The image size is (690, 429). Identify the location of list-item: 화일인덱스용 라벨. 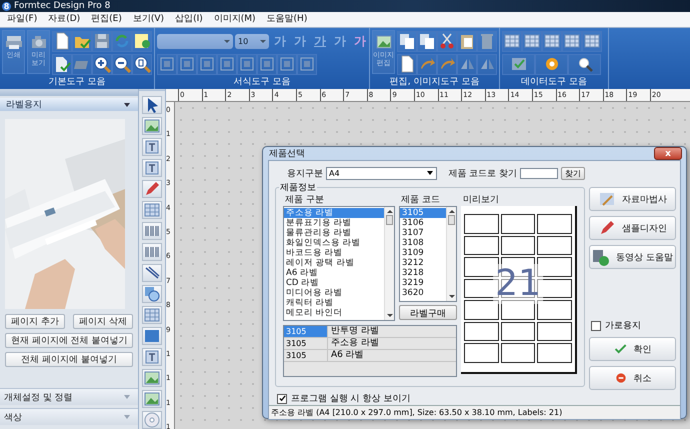
(334, 243).